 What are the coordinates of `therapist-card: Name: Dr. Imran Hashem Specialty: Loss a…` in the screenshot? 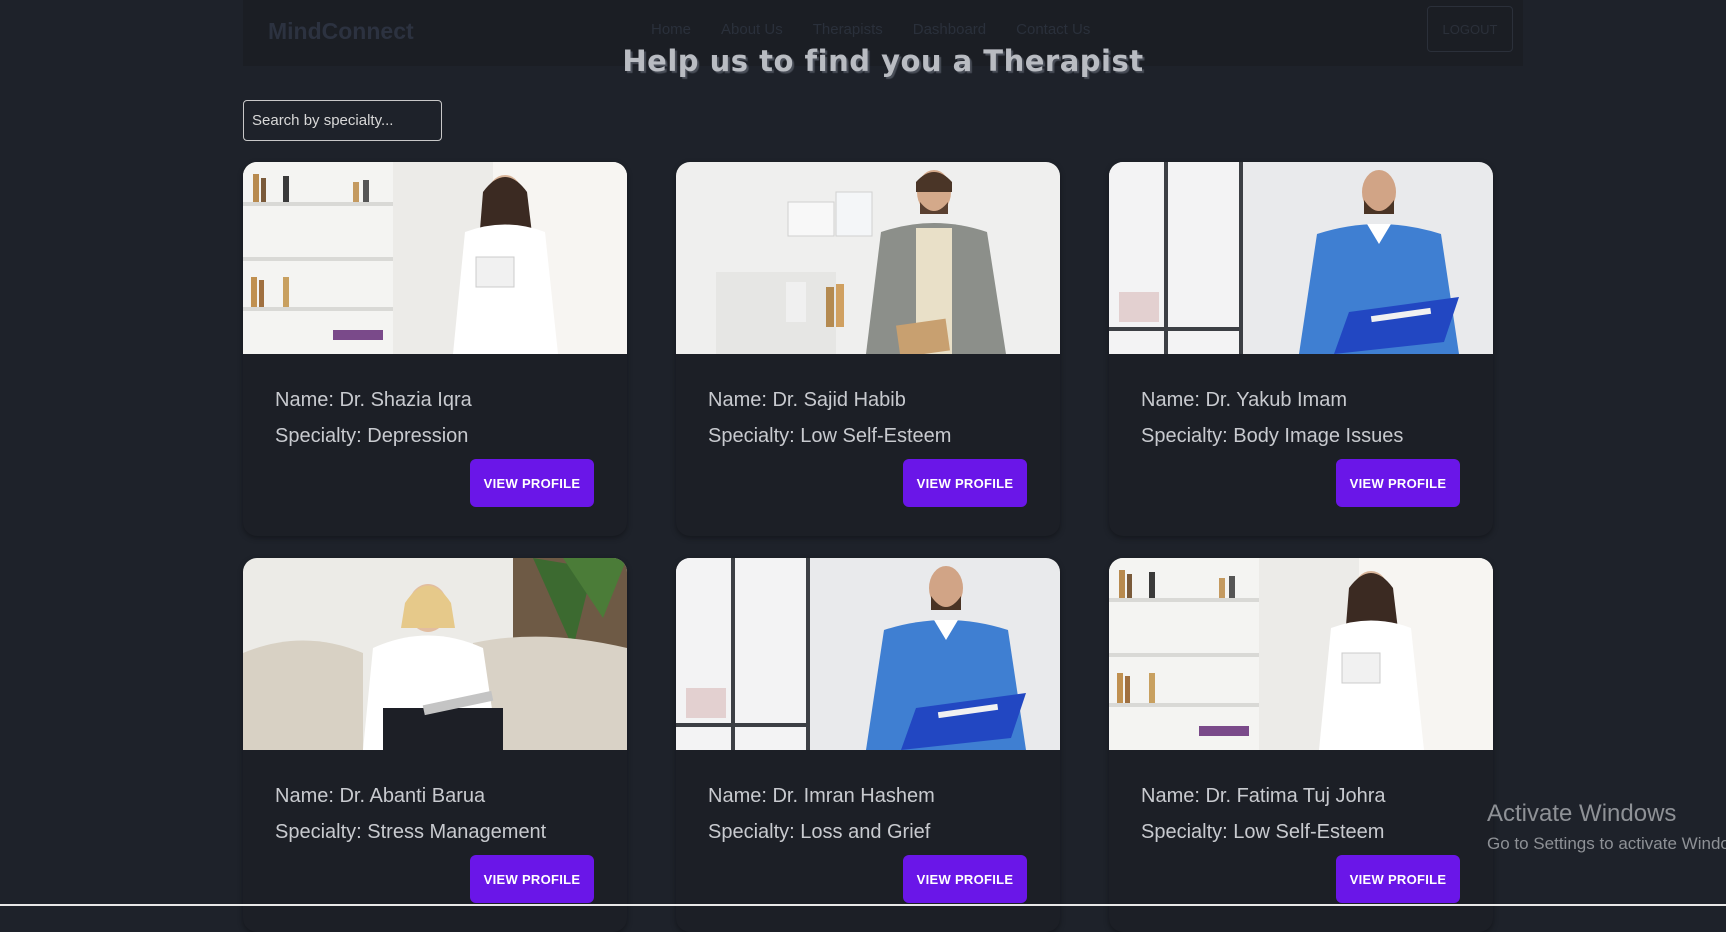 It's located at (868, 745).